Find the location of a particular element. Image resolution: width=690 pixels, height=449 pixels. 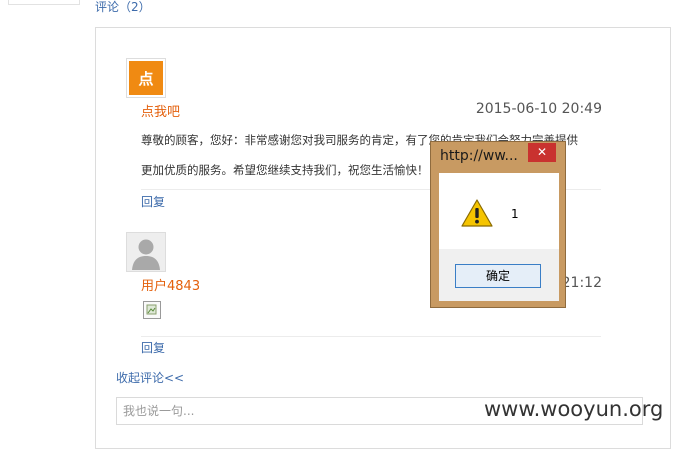

dialog-footer: 确定 is located at coordinates (499, 275).